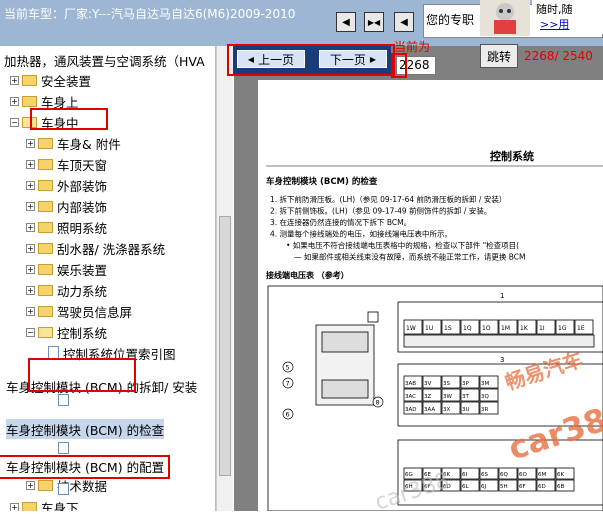 The width and height of the screenshot is (603, 514). What do you see at coordinates (450, 20) in the screenshot?
I see `vip-text: 您的专职` at bounding box center [450, 20].